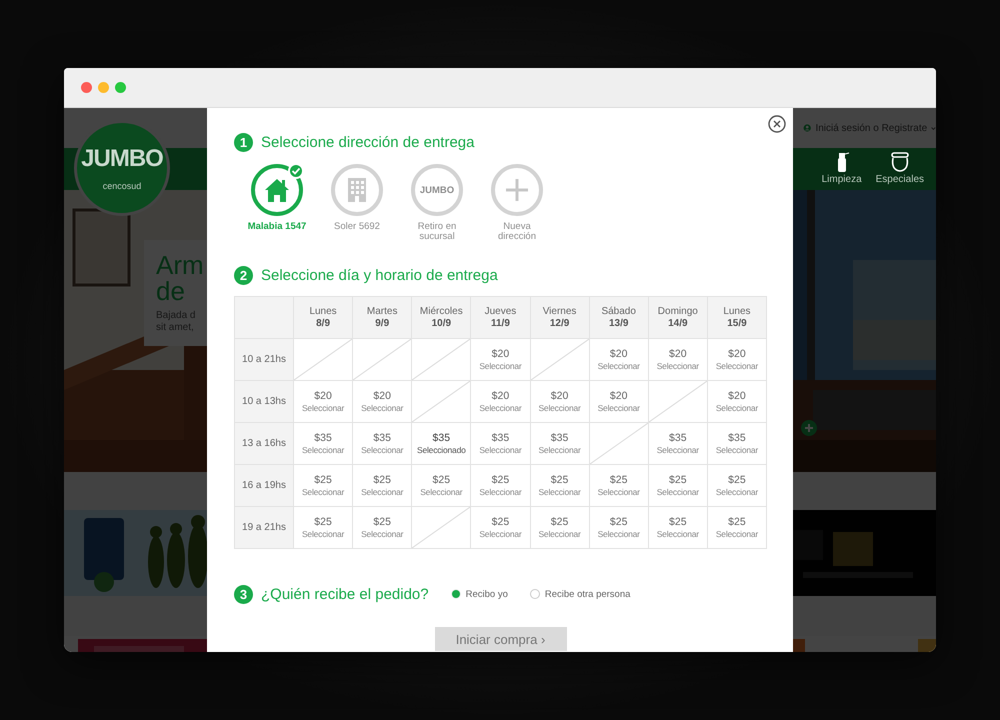 The width and height of the screenshot is (1000, 720). What do you see at coordinates (618, 317) in the screenshot?
I see `day-header: Sábado 13/9` at bounding box center [618, 317].